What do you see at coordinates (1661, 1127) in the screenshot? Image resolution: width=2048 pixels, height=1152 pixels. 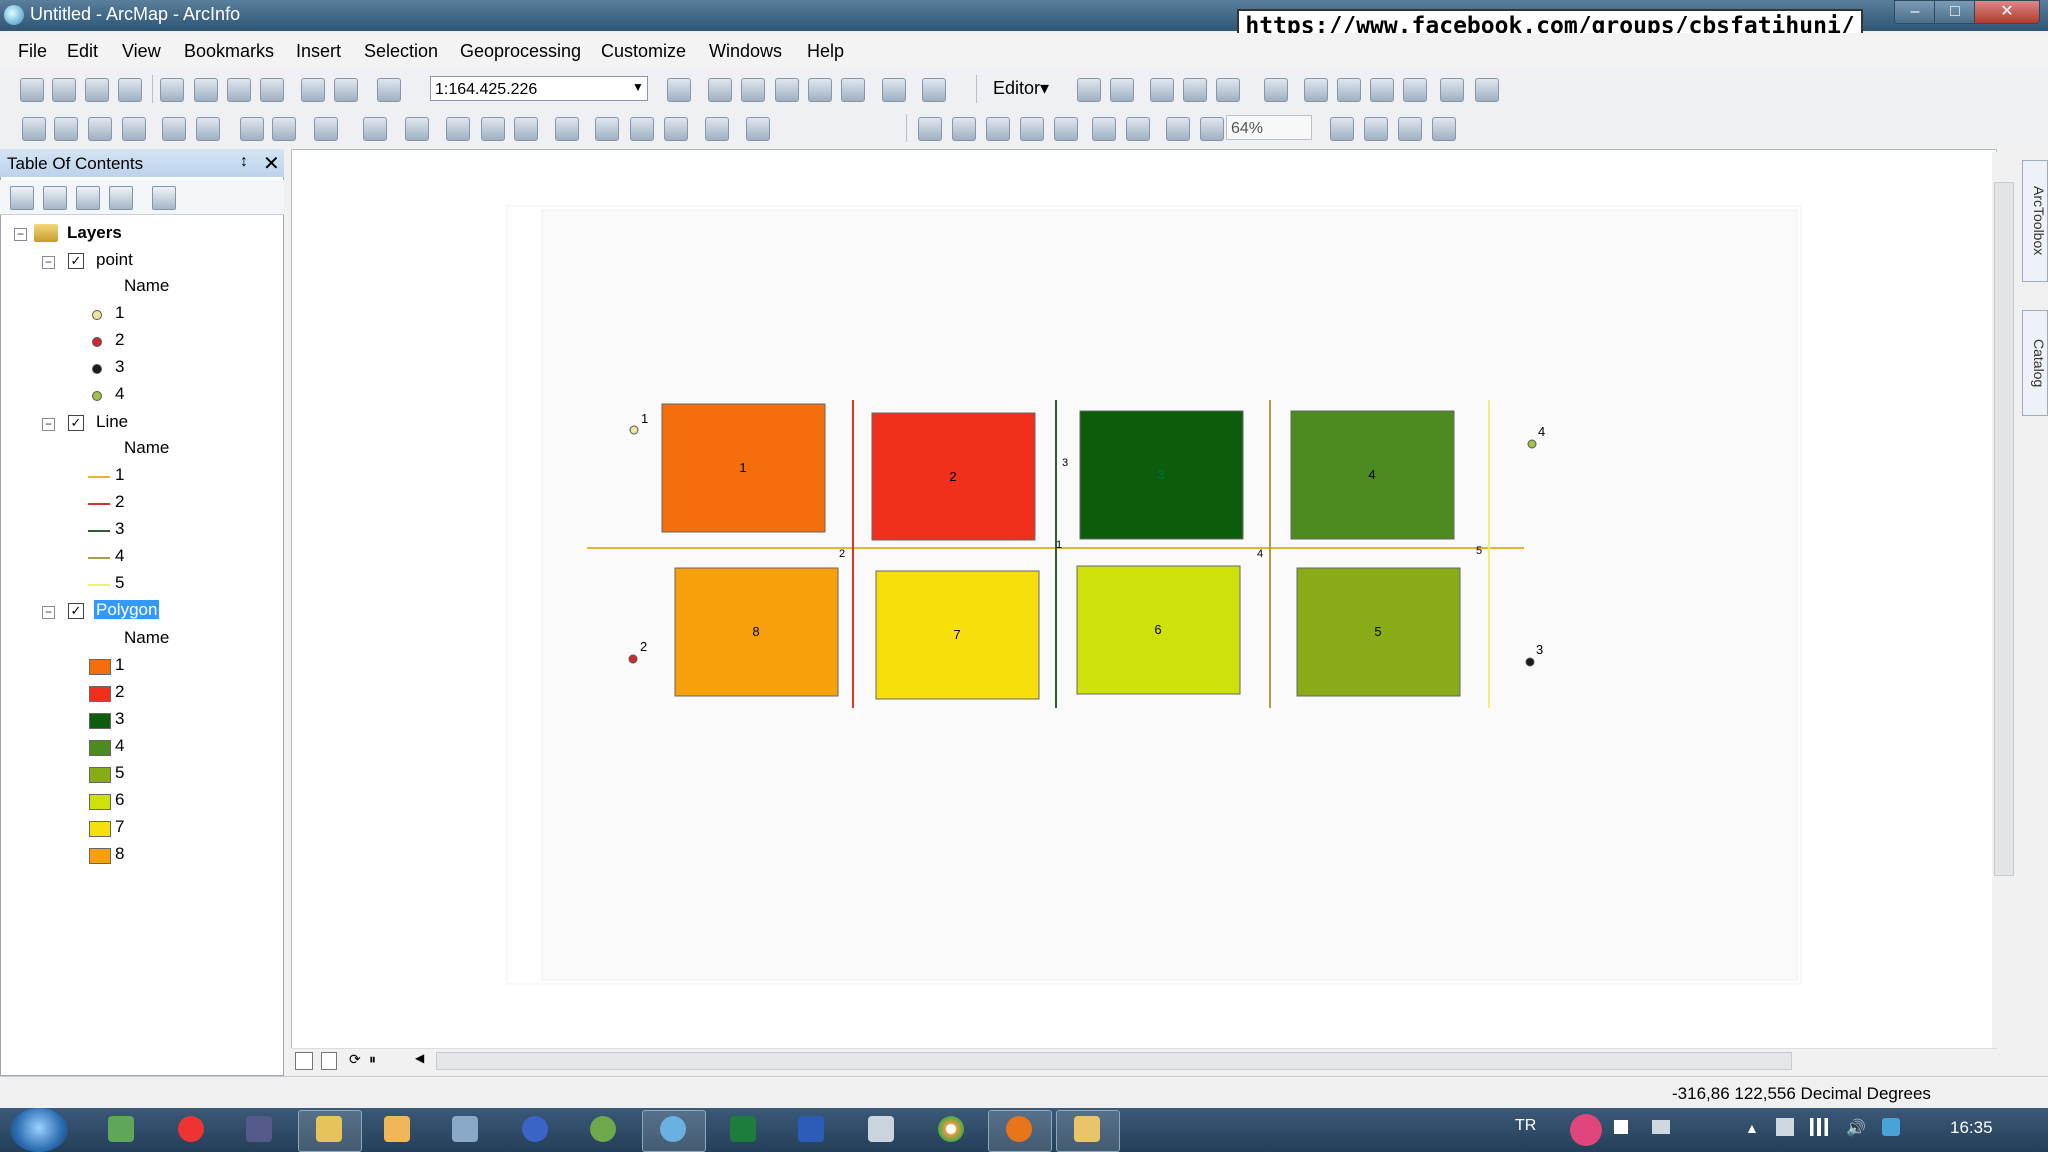 I see `camera-icon` at bounding box center [1661, 1127].